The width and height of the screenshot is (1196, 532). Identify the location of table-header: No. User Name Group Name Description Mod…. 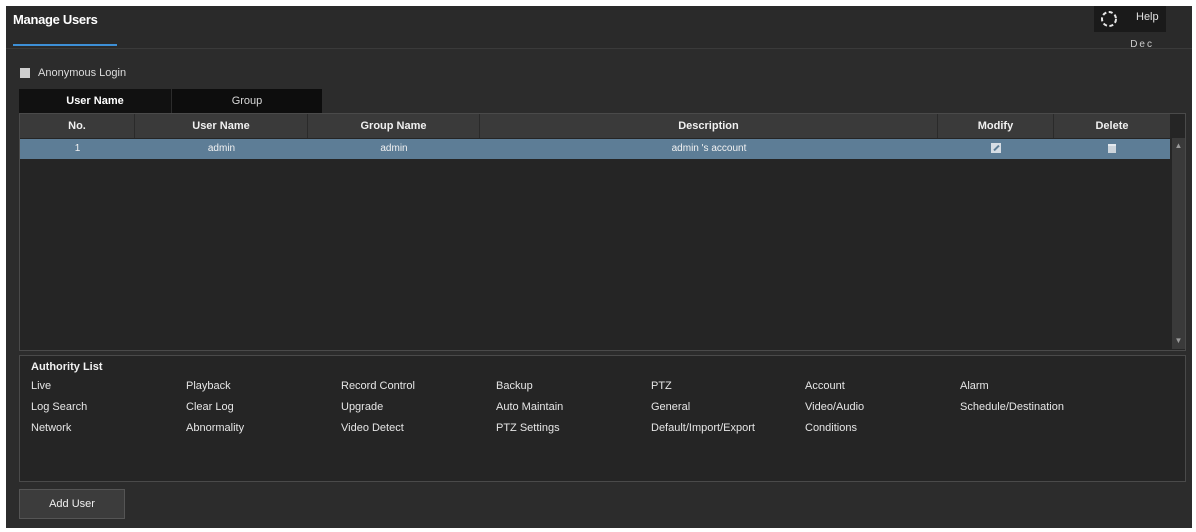
(595, 126).